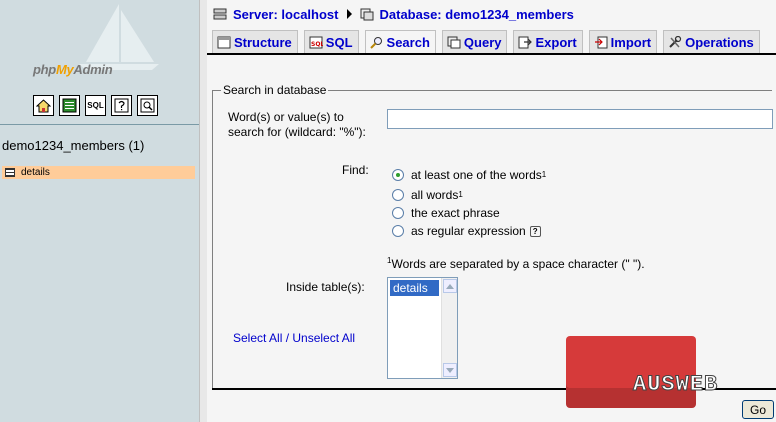 This screenshot has width=776, height=422. Describe the element at coordinates (449, 328) in the screenshot. I see `tables-scrollbar` at that location.